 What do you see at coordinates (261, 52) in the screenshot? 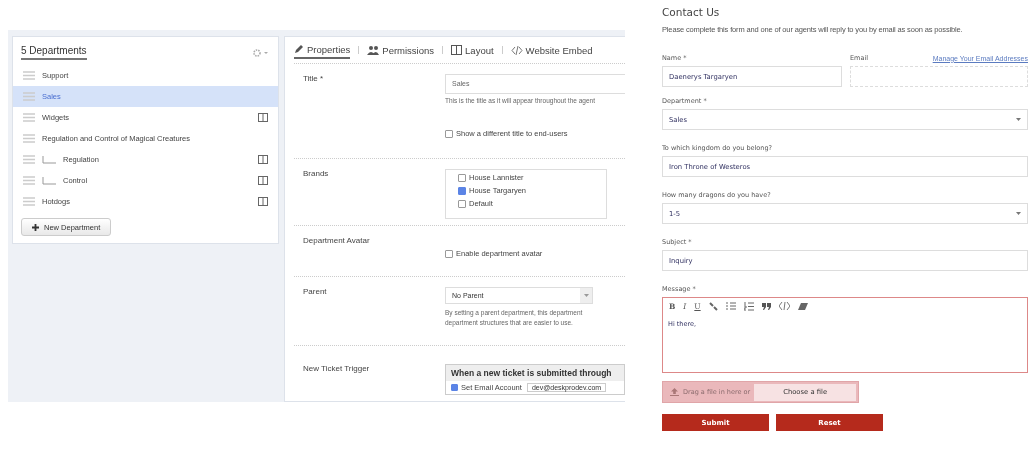
I see `gear-icon` at bounding box center [261, 52].